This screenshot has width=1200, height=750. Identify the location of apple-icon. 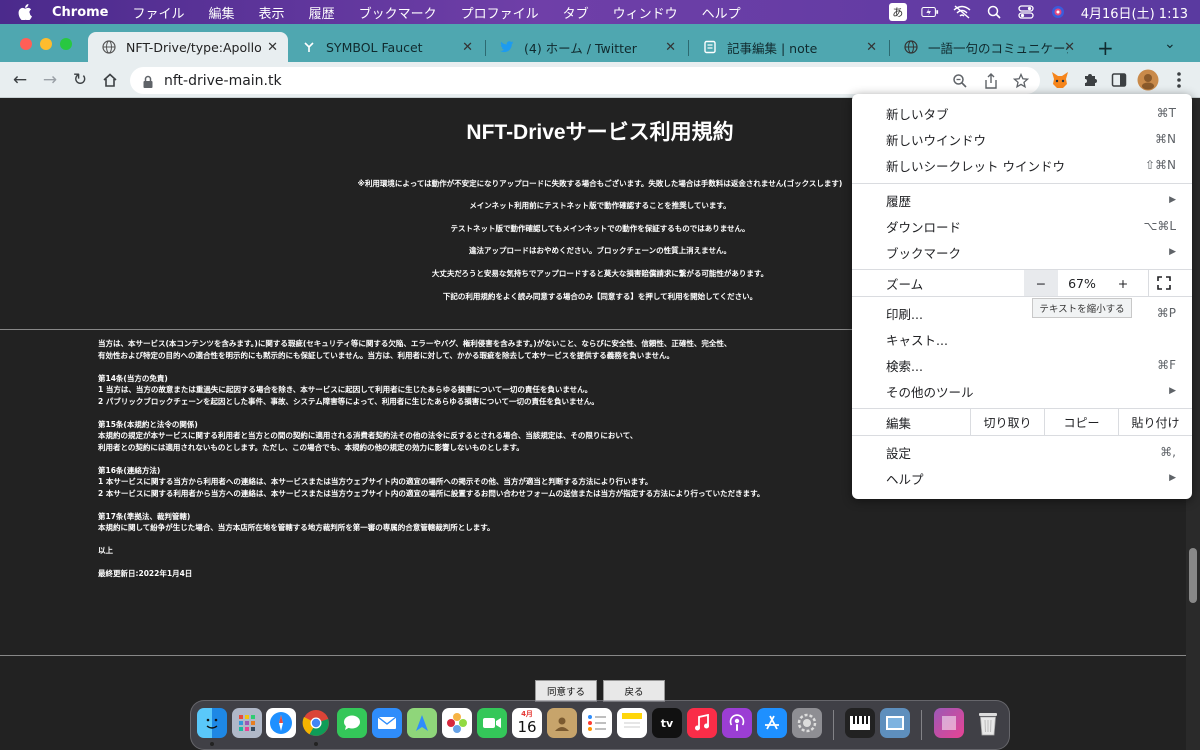
(26, 12).